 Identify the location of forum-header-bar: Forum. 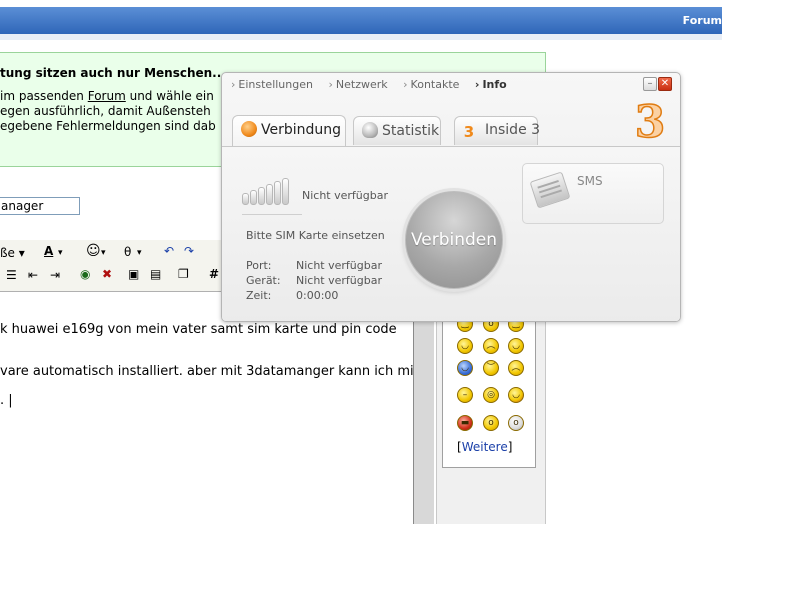
(361, 20).